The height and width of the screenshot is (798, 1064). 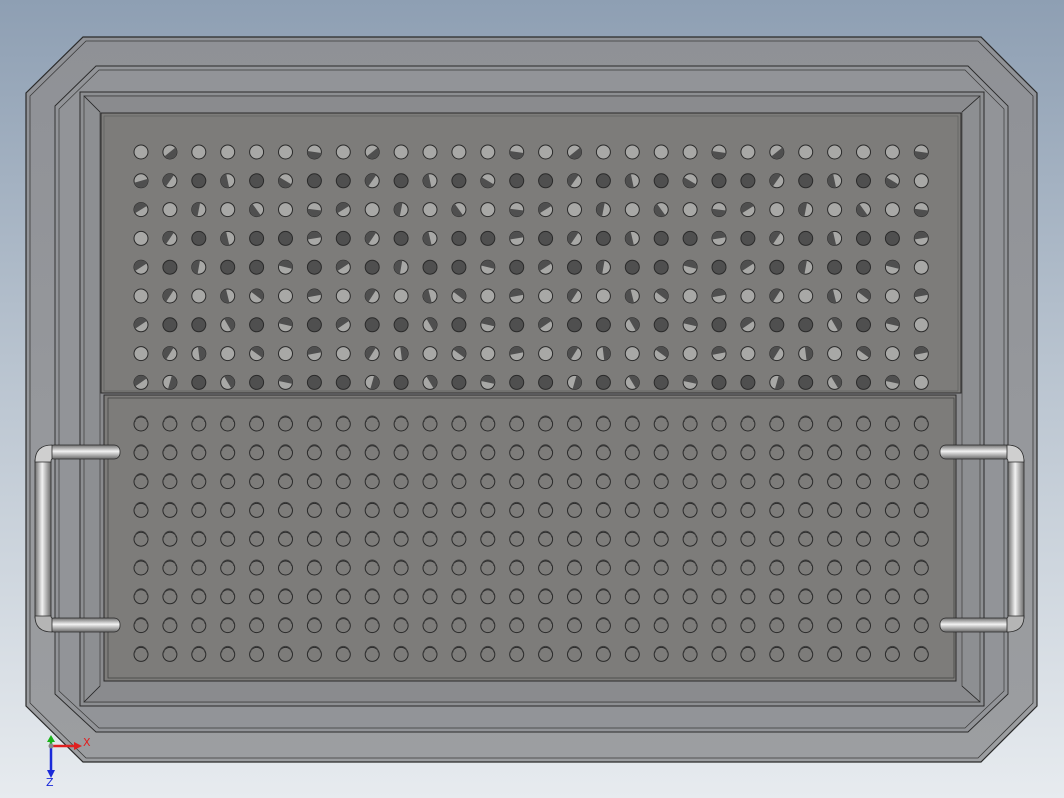 What do you see at coordinates (87, 742) in the screenshot?
I see `triad-x-label: X` at bounding box center [87, 742].